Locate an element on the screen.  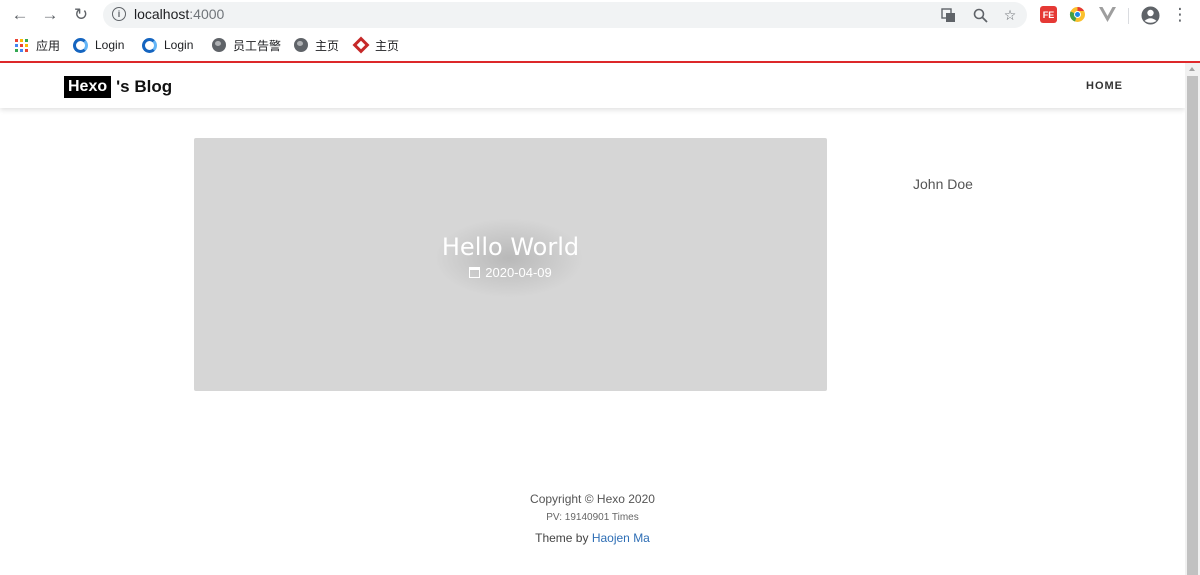
zoom-icon is located at coordinates (980, 15).